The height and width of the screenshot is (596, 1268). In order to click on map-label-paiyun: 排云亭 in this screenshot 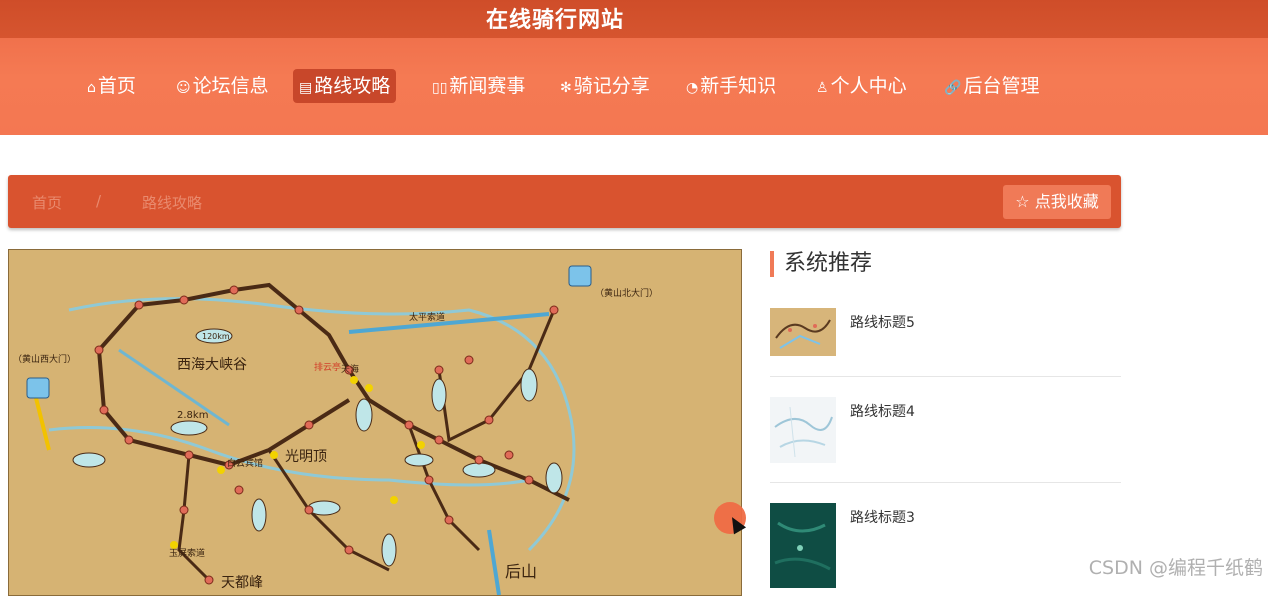, I will do `click(328, 368)`.